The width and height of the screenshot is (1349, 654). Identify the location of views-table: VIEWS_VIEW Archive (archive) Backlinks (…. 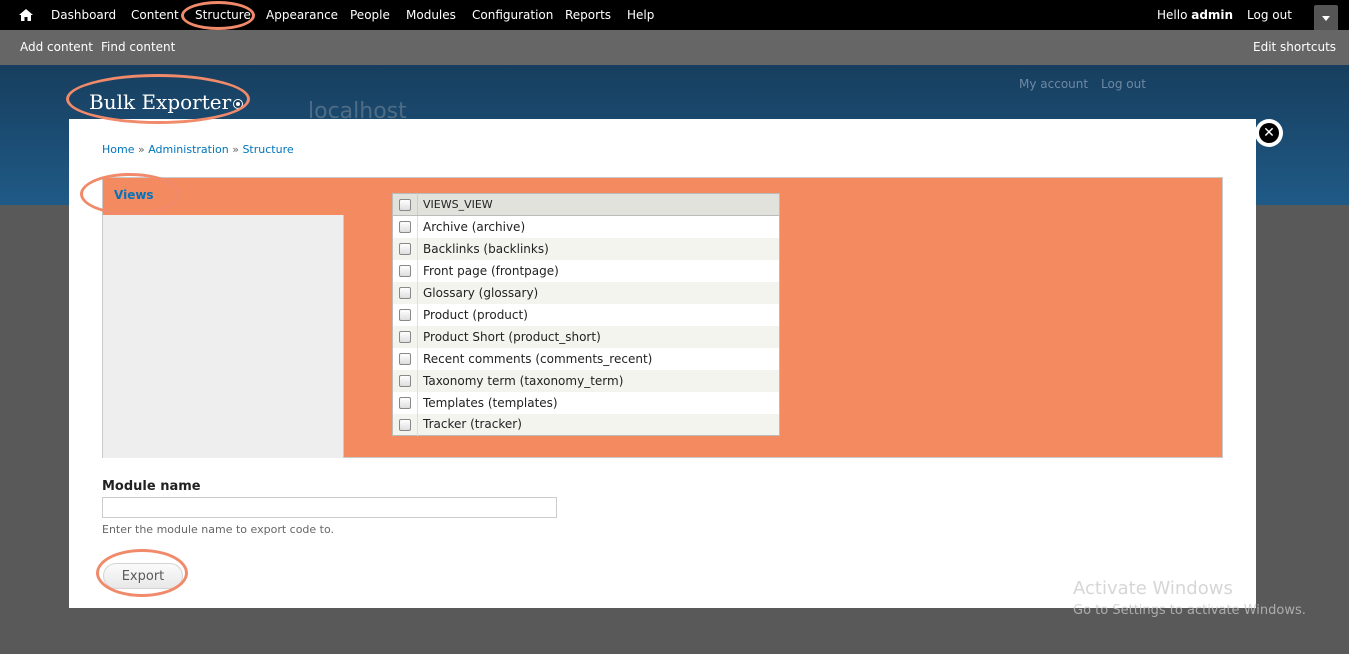
(586, 314).